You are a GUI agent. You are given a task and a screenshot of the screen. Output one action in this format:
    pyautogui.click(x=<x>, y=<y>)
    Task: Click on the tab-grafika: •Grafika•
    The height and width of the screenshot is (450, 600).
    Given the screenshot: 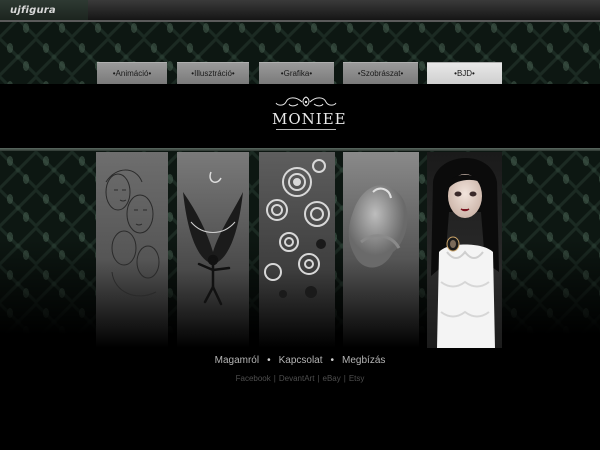 What is the action you would take?
    pyautogui.click(x=296, y=73)
    